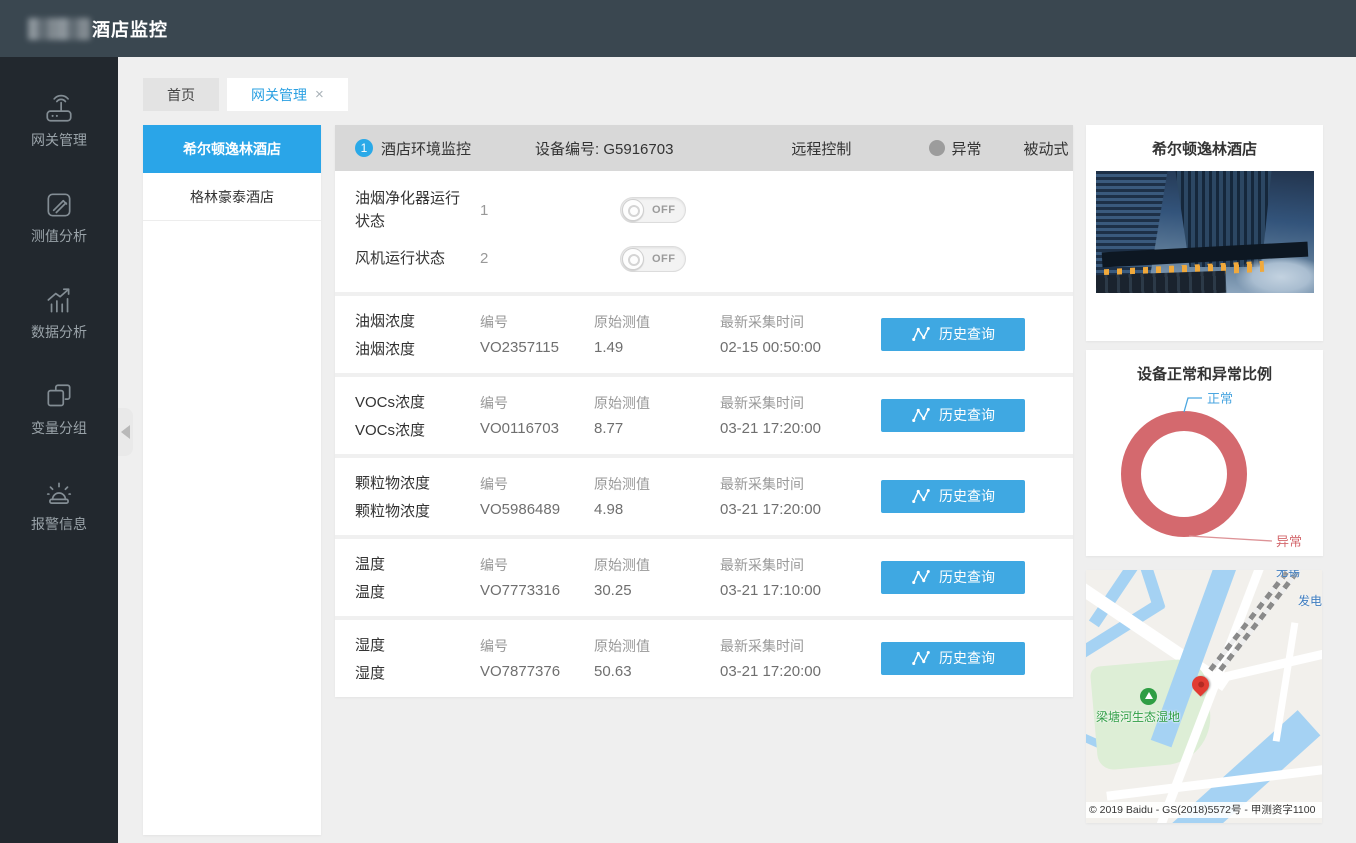  What do you see at coordinates (653, 210) in the screenshot?
I see `purifier-toggle: OFF` at bounding box center [653, 210].